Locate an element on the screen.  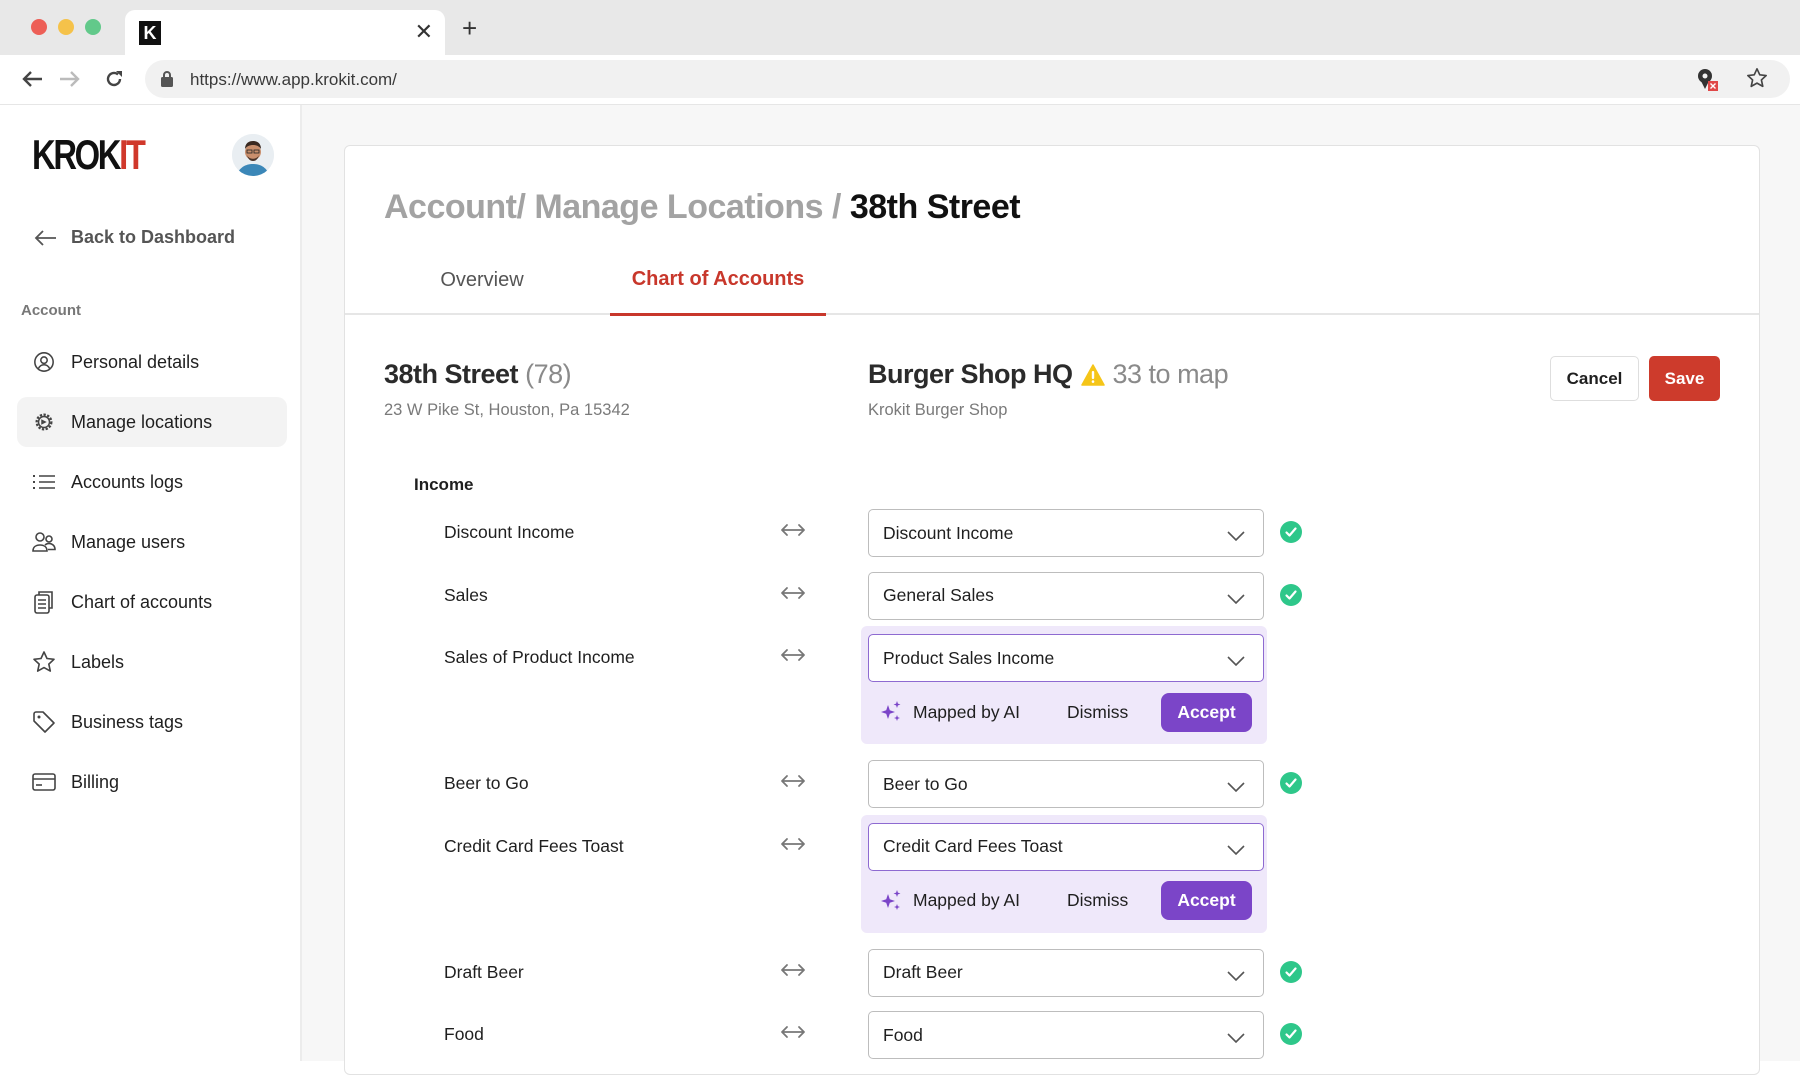
reload-icon is located at coordinates (114, 79).